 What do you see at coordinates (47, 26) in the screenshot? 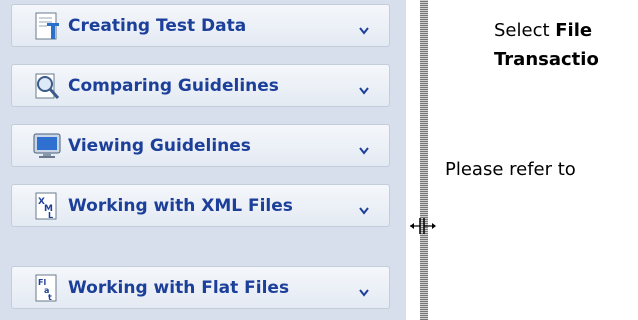
I see `test-data-icon` at bounding box center [47, 26].